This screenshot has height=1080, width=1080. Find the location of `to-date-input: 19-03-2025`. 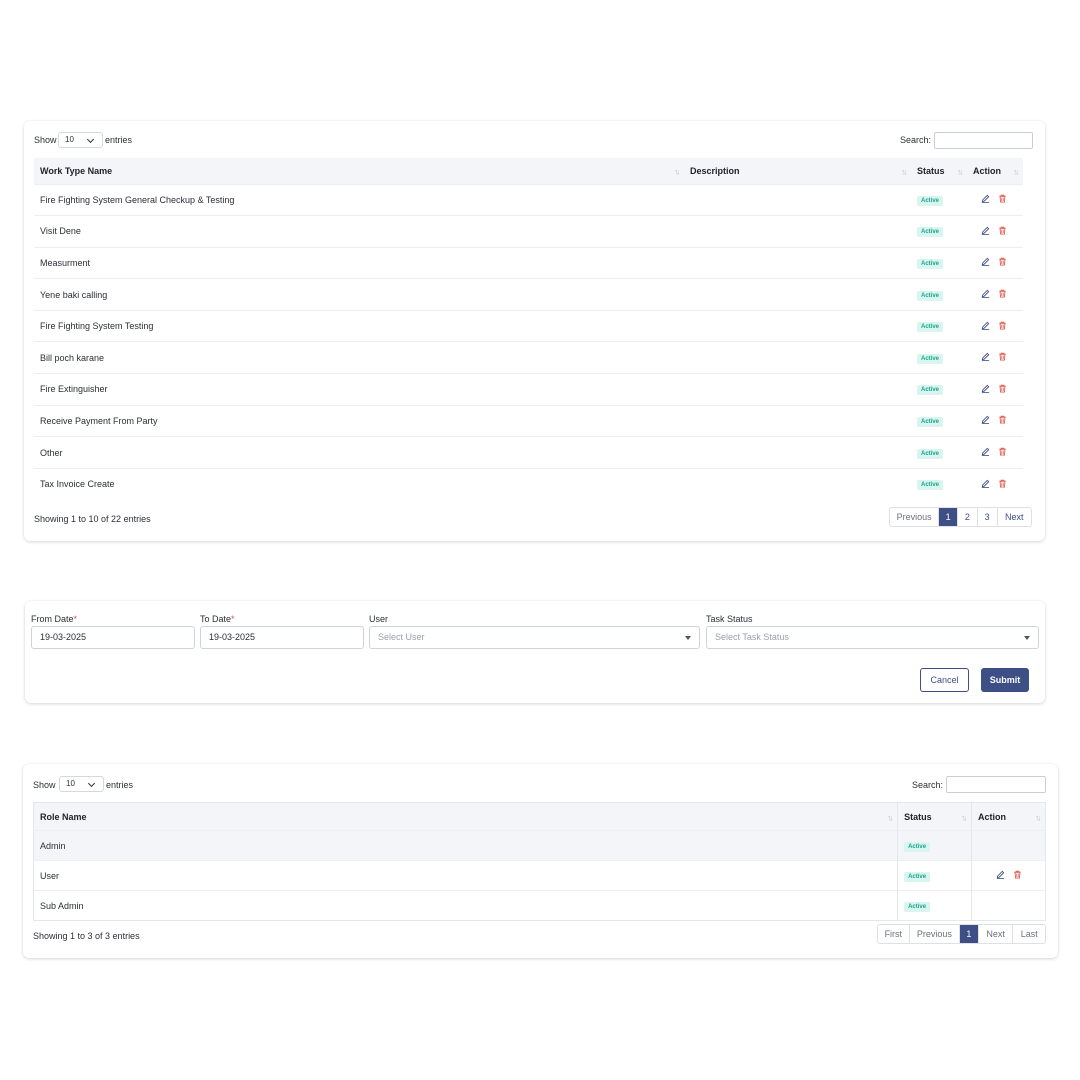

to-date-input: 19-03-2025 is located at coordinates (282, 637).